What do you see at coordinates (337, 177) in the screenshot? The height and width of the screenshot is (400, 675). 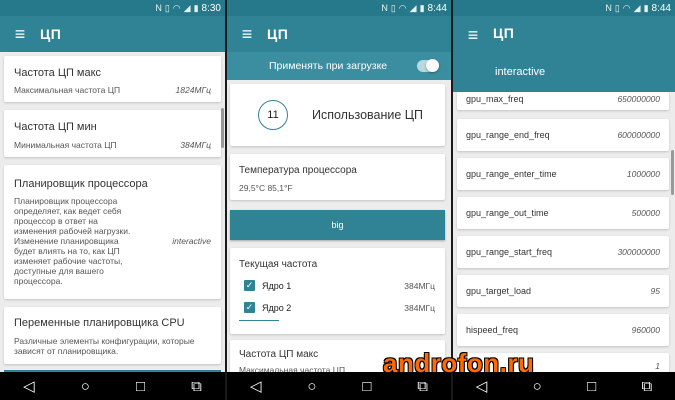 I see `card-cpu-temperature: Температура процессора 29,5°C 85,1°F` at bounding box center [337, 177].